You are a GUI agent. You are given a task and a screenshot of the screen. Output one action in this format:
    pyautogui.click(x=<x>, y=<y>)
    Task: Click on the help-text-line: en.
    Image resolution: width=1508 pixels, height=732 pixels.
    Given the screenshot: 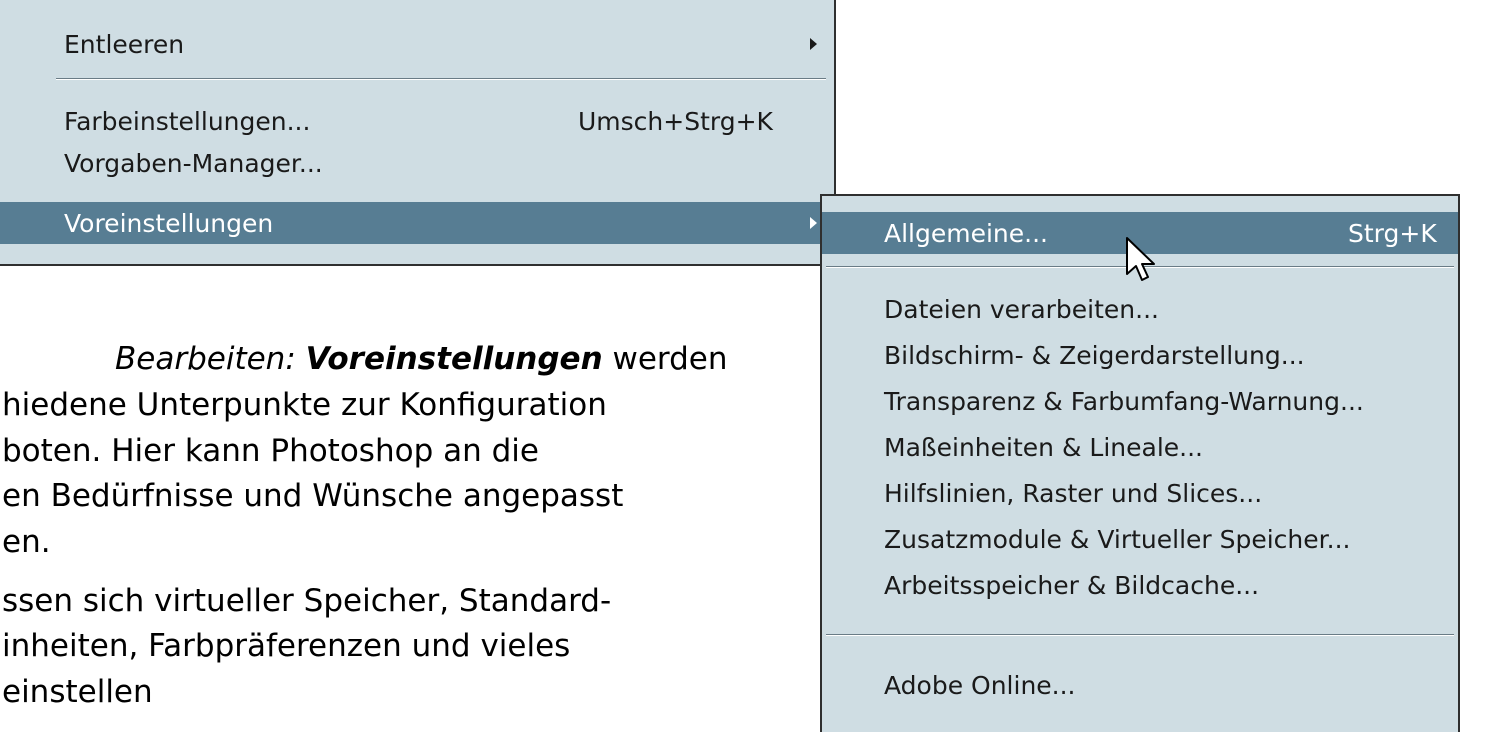 What is the action you would take?
    pyautogui.click(x=26, y=542)
    